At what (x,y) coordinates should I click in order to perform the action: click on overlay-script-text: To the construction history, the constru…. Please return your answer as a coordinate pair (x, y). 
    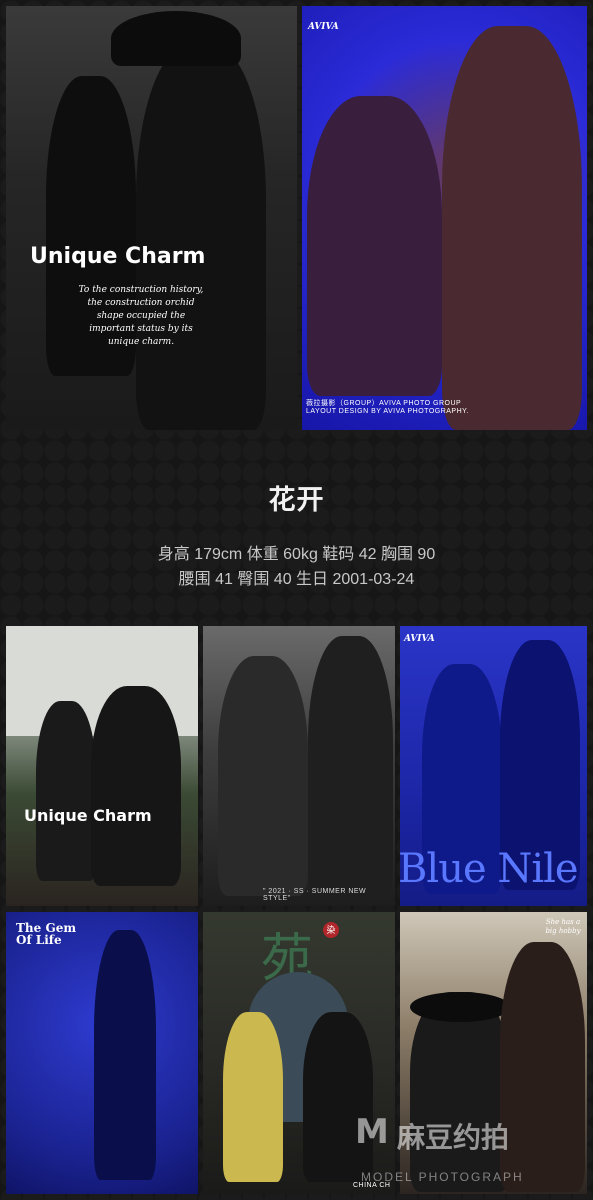
    Looking at the image, I should click on (141, 316).